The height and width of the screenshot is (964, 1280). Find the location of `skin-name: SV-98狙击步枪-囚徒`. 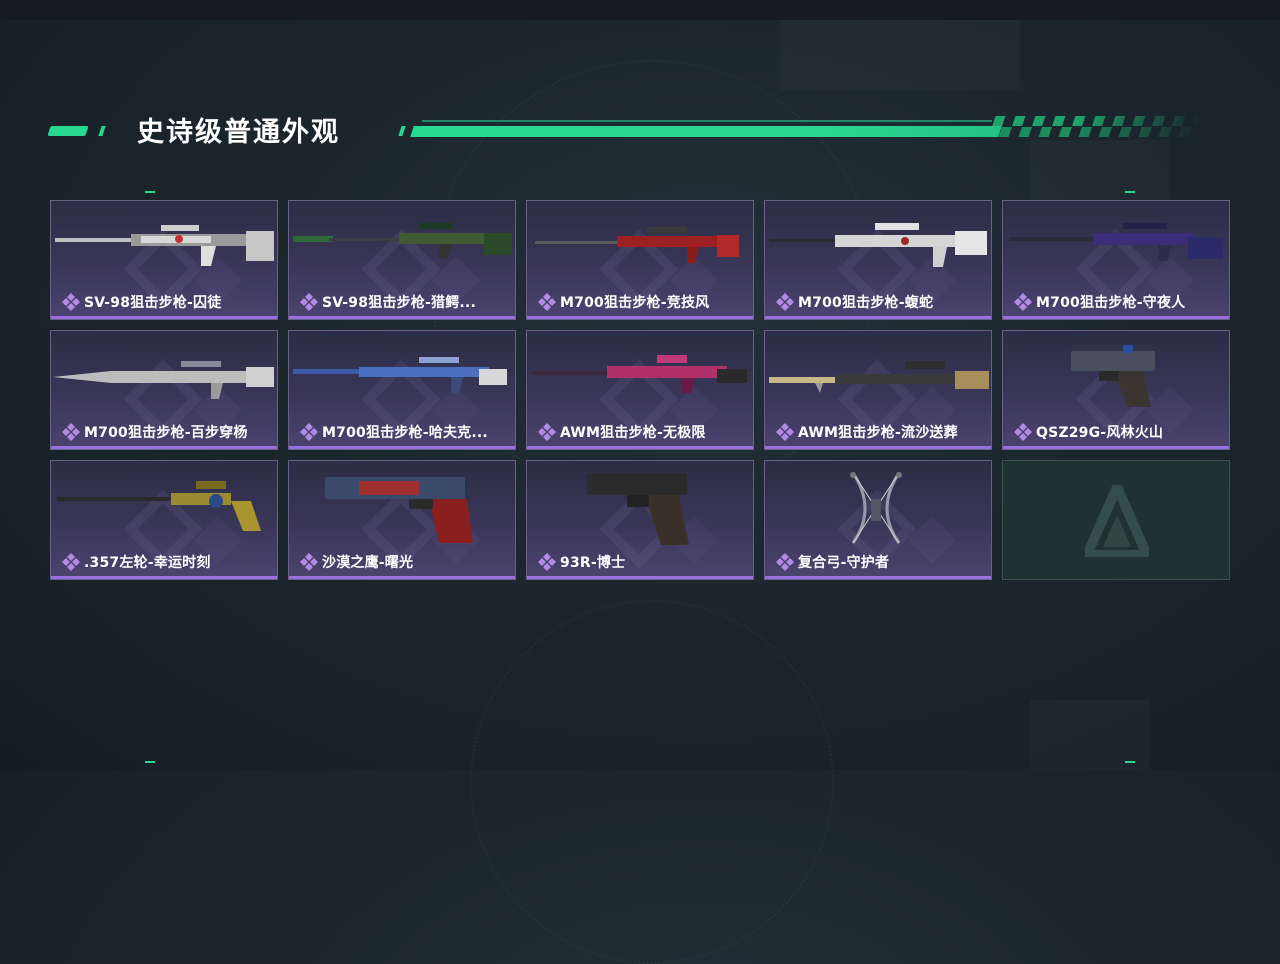

skin-name: SV-98狙击步枪-囚徒 is located at coordinates (153, 303).